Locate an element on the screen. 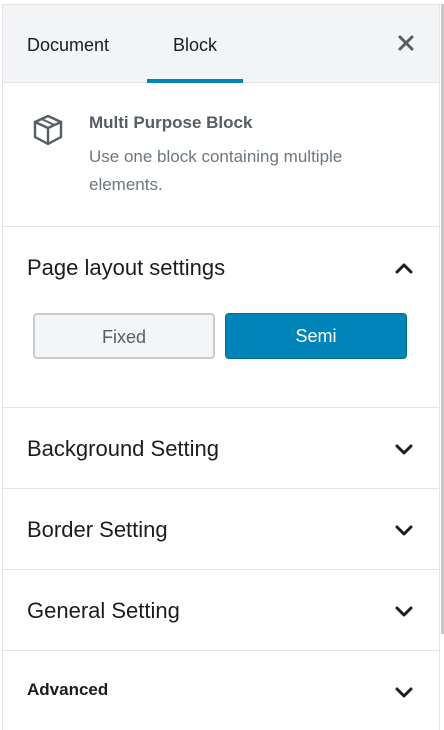 This screenshot has height=730, width=444. page-layout-options: Fixed Semi is located at coordinates (221, 357).